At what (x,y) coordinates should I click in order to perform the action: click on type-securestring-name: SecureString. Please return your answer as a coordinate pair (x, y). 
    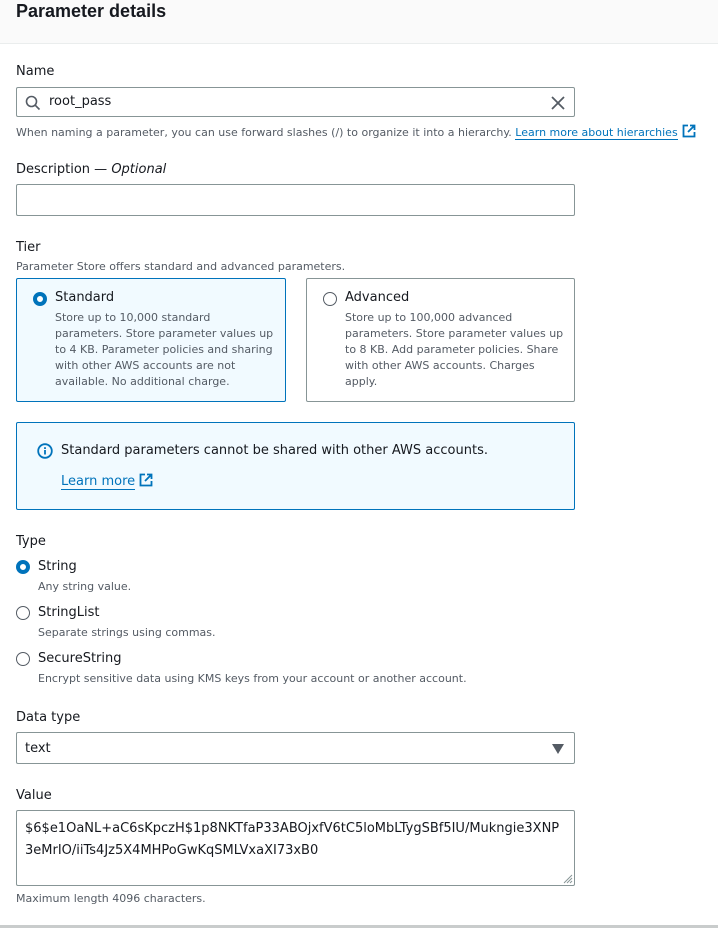
    Looking at the image, I should click on (80, 658).